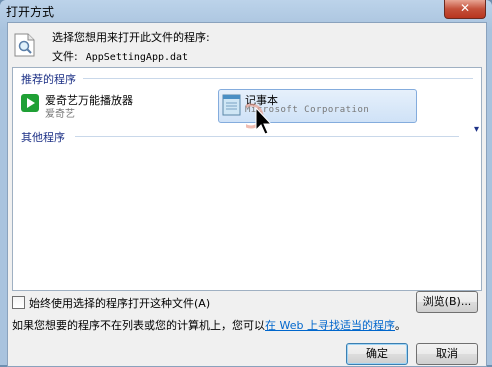  I want to click on file-search-icon, so click(24, 45).